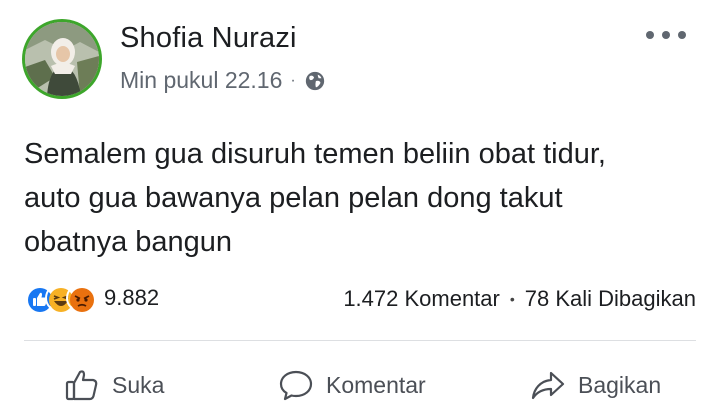 This screenshot has height=413, width=720. Describe the element at coordinates (80, 298) in the screenshot. I see `angry-reaction-icon` at that location.